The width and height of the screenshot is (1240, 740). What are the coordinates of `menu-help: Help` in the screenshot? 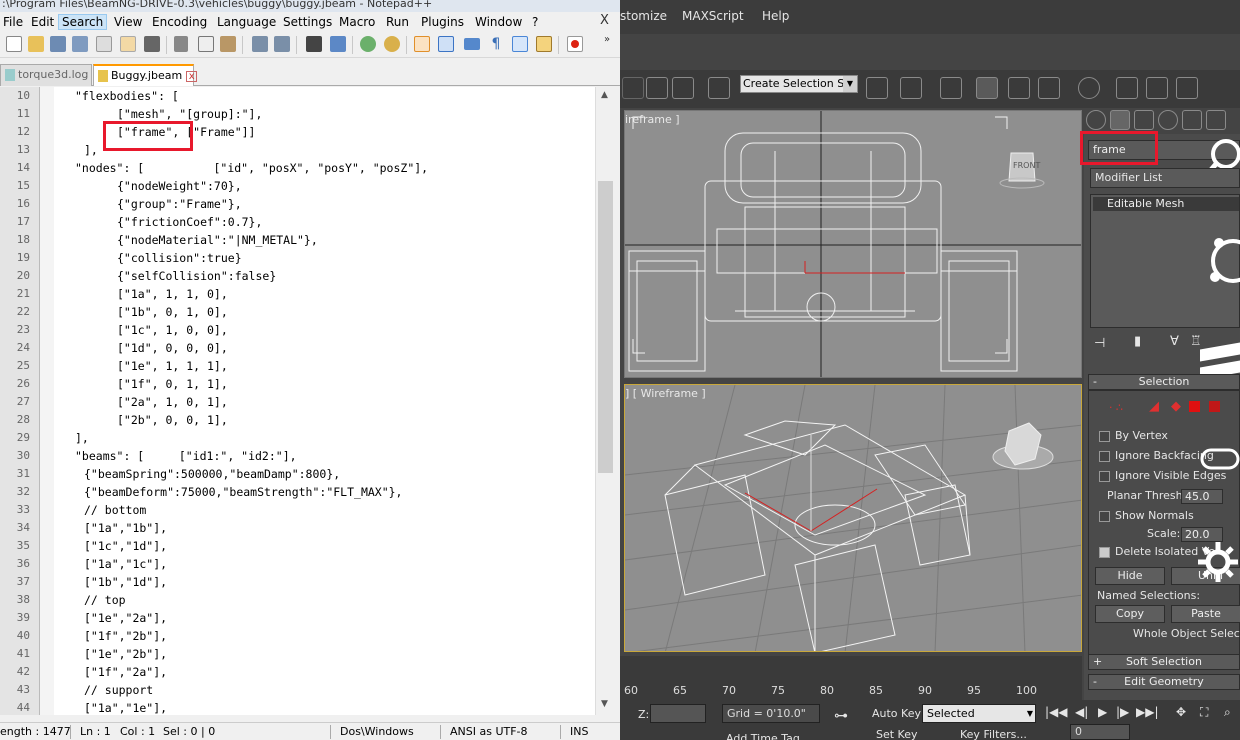 It's located at (775, 16).